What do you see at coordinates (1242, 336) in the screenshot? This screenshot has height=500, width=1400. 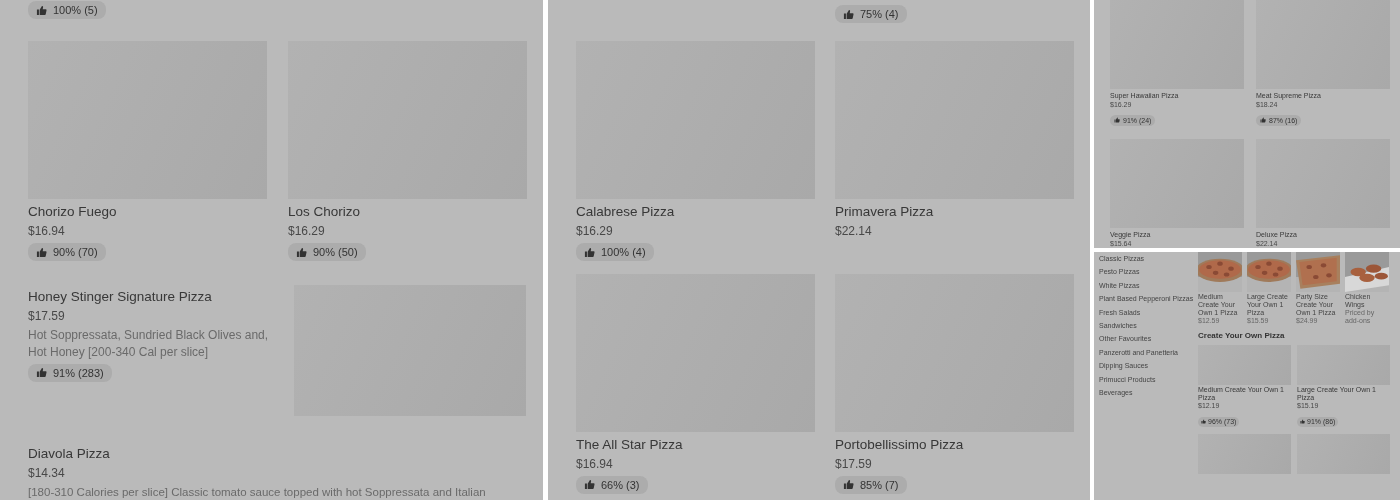 I see `section-heading: Create Your Own Pizza` at bounding box center [1242, 336].